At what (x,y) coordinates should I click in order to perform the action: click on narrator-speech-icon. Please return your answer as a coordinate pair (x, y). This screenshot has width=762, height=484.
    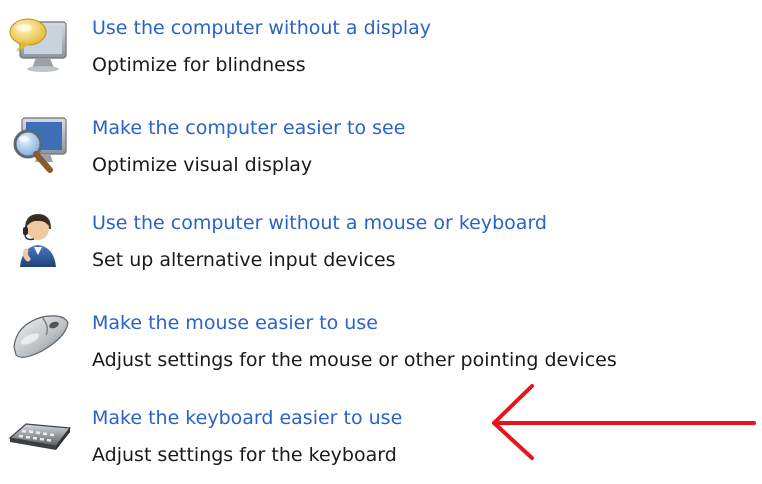
    Looking at the image, I should click on (39, 44).